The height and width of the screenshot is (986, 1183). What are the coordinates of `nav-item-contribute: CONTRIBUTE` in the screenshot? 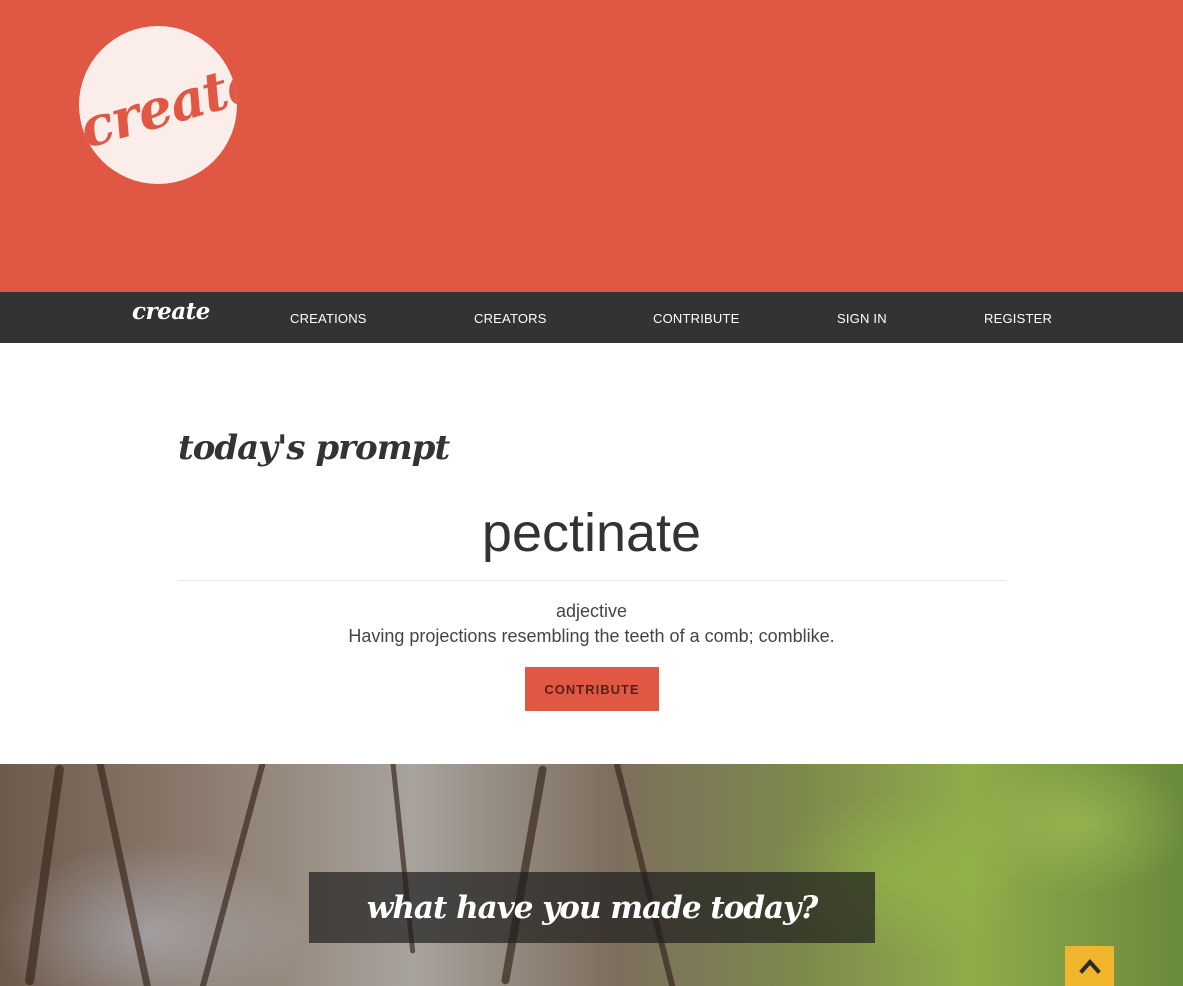 It's located at (696, 318).